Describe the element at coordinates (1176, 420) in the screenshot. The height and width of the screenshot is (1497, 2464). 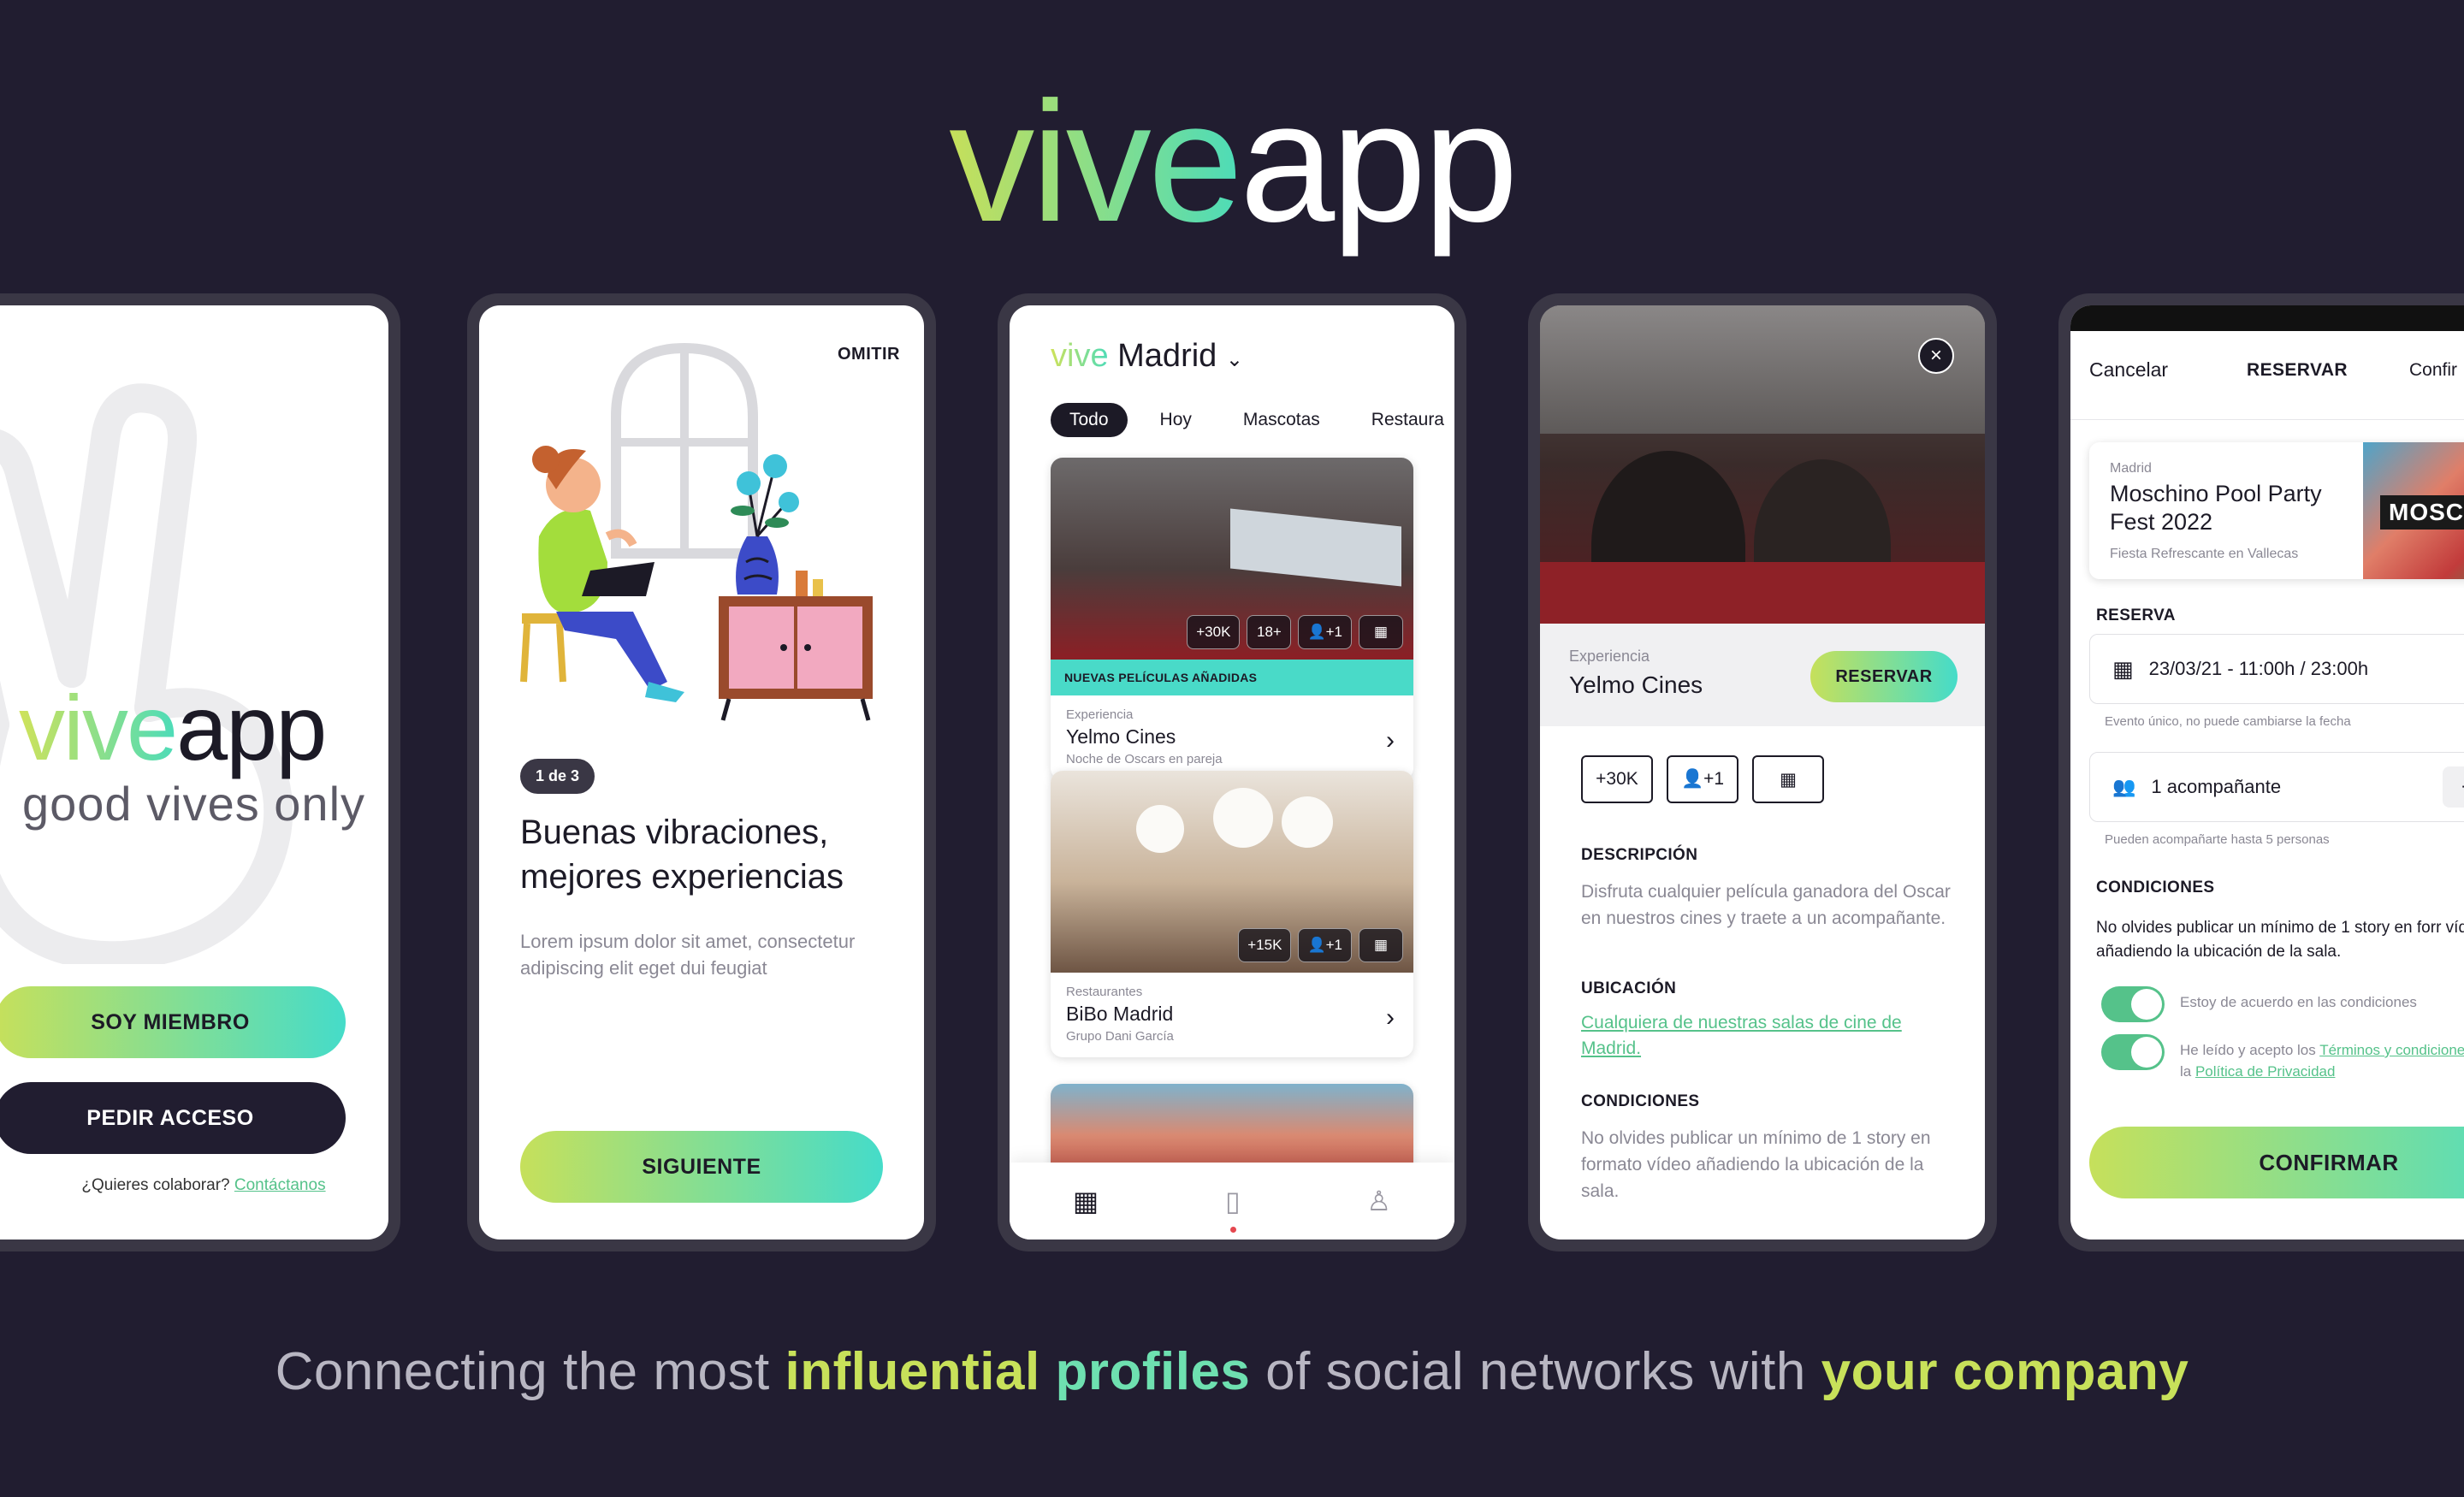
I see `tab-hoy: Hoy` at that location.